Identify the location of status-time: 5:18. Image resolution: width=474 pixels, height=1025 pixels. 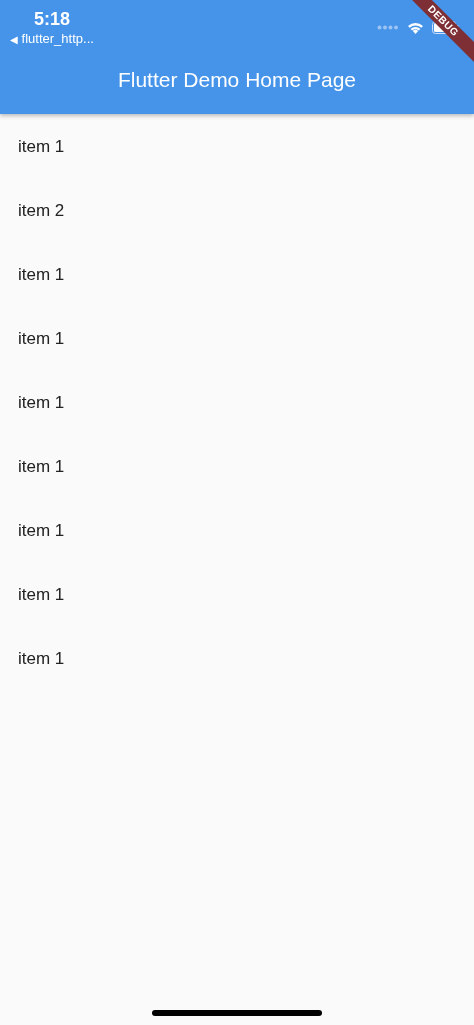
(51, 19).